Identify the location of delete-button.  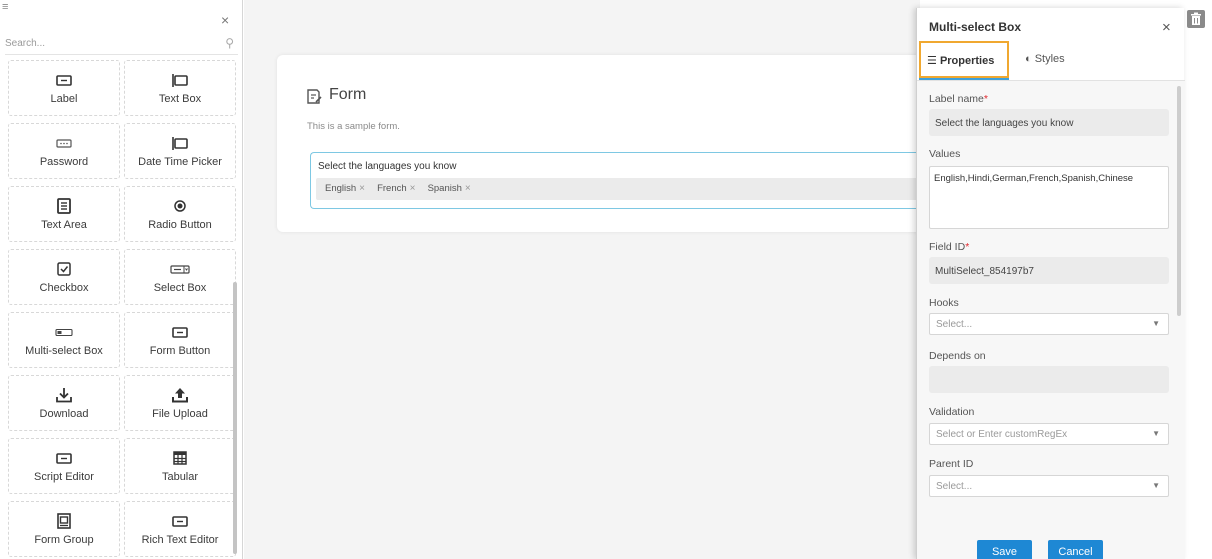
(1196, 19).